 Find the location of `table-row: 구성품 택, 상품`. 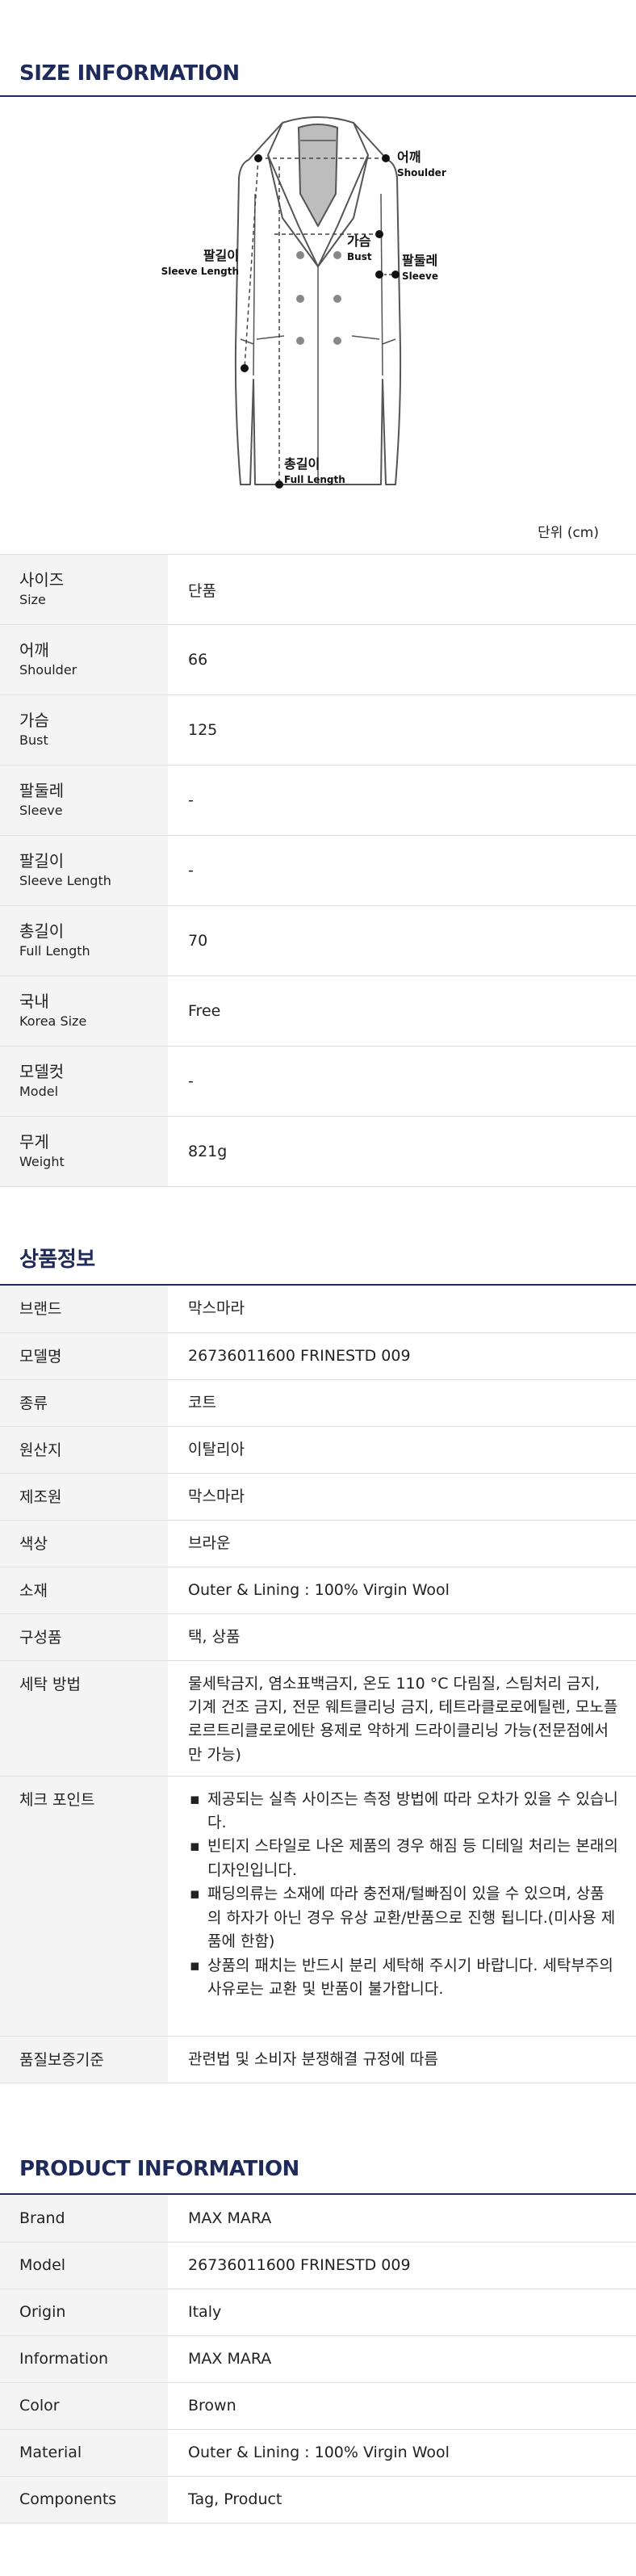

table-row: 구성품 택, 상품 is located at coordinates (318, 1637).